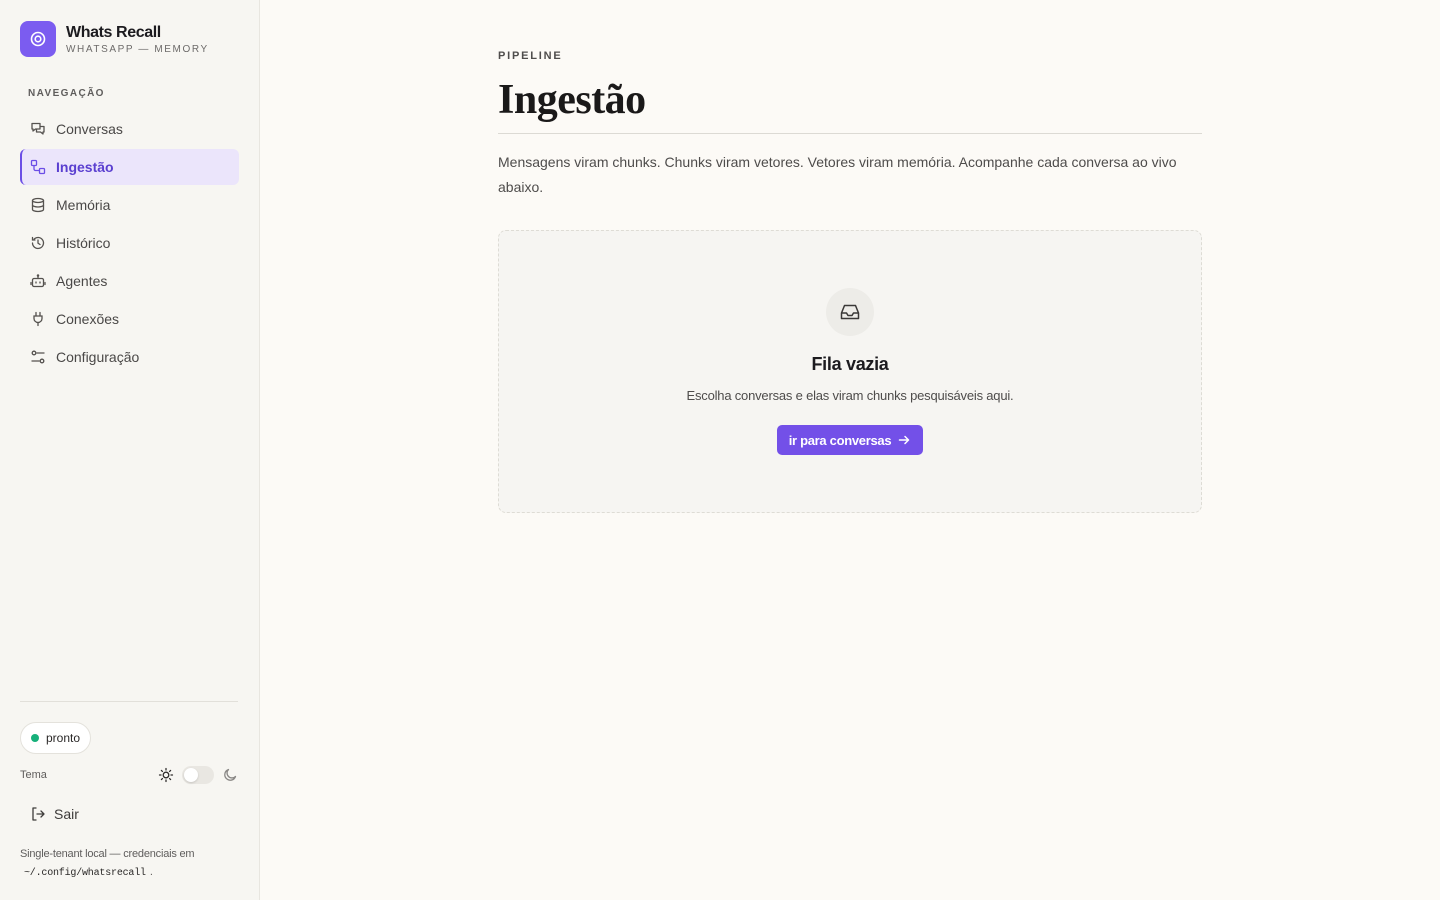 The height and width of the screenshot is (900, 1440). What do you see at coordinates (191, 775) in the screenshot?
I see `theme-toggle-knob` at bounding box center [191, 775].